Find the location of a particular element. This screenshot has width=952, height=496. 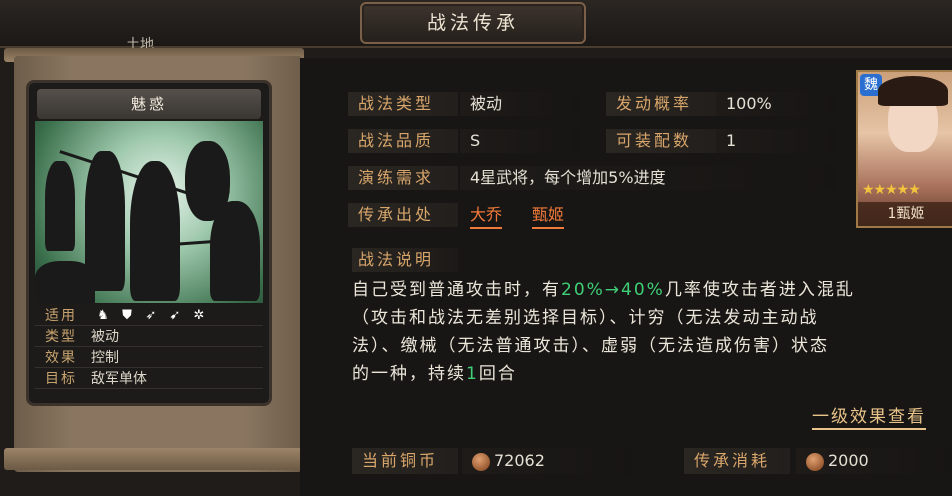

description-line: 法）、缴械（无法普通攻击）、虚弱（无法造成伤害）状态 is located at coordinates (590, 346).